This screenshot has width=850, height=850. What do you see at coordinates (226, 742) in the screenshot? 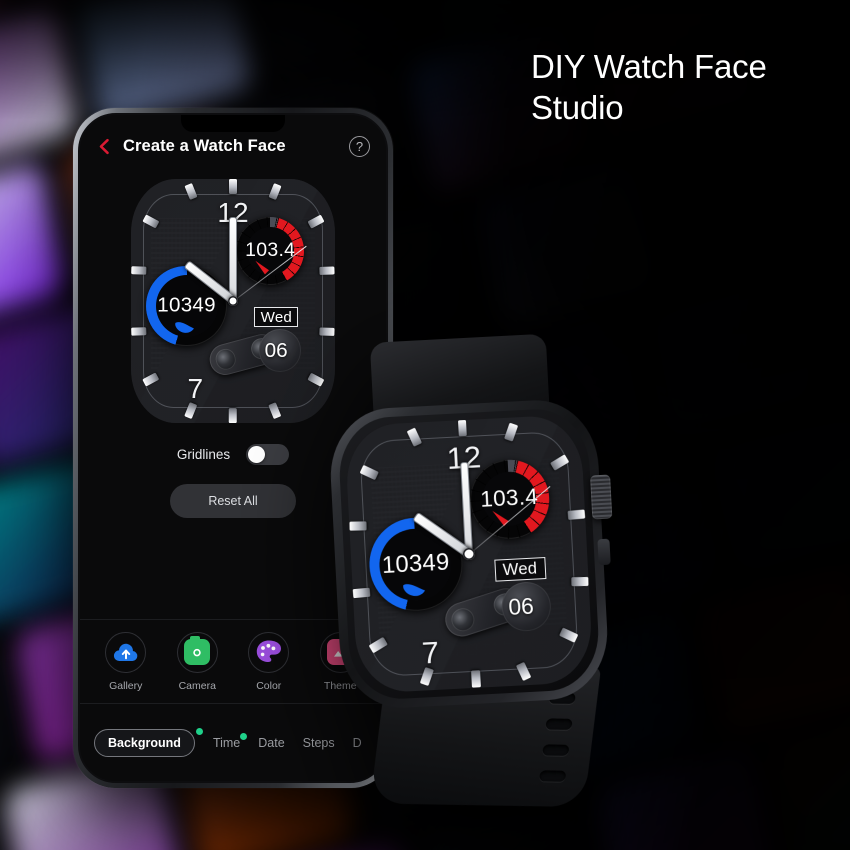
I see `tab-label: Time` at bounding box center [226, 742].